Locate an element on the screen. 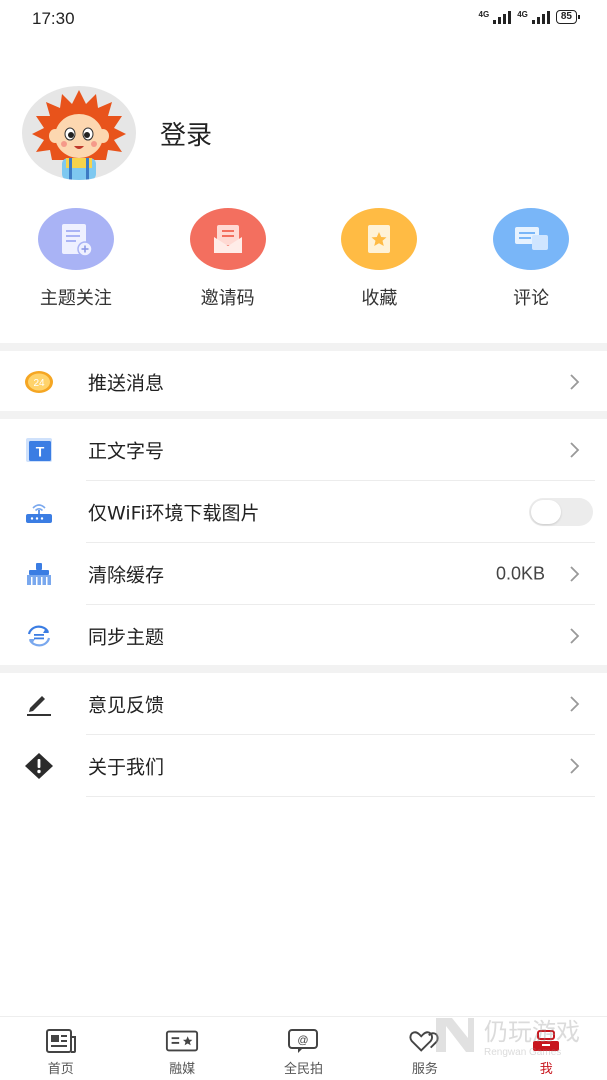  quick-comments: 评论 is located at coordinates (531, 259).